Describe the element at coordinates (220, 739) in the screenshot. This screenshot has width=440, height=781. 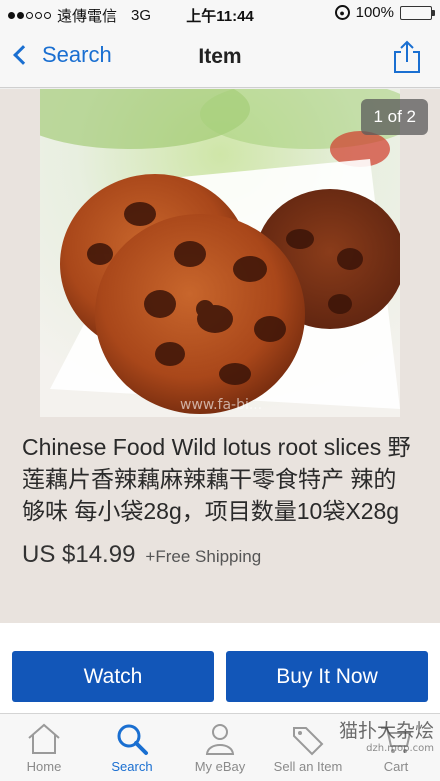
I see `person-icon` at that location.